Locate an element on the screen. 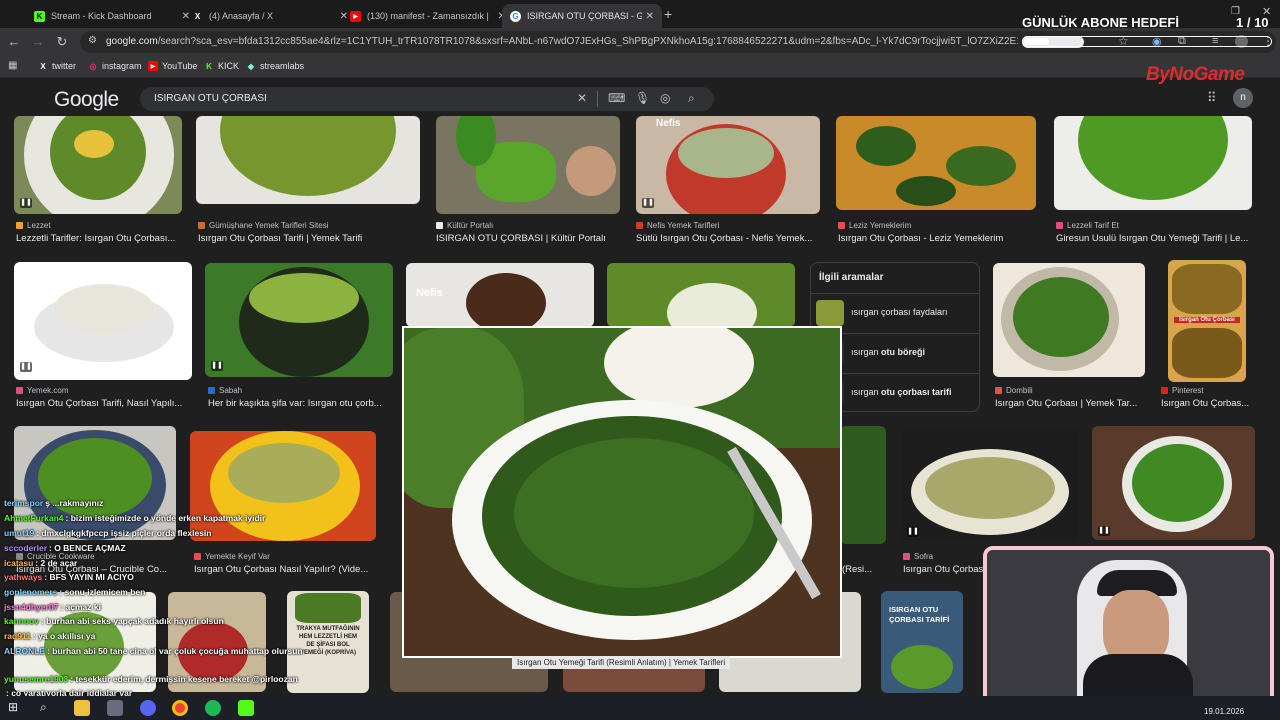  tab-kick-dashboard: K Stream - Kick Dashboard ✕ is located at coordinates (112, 16).